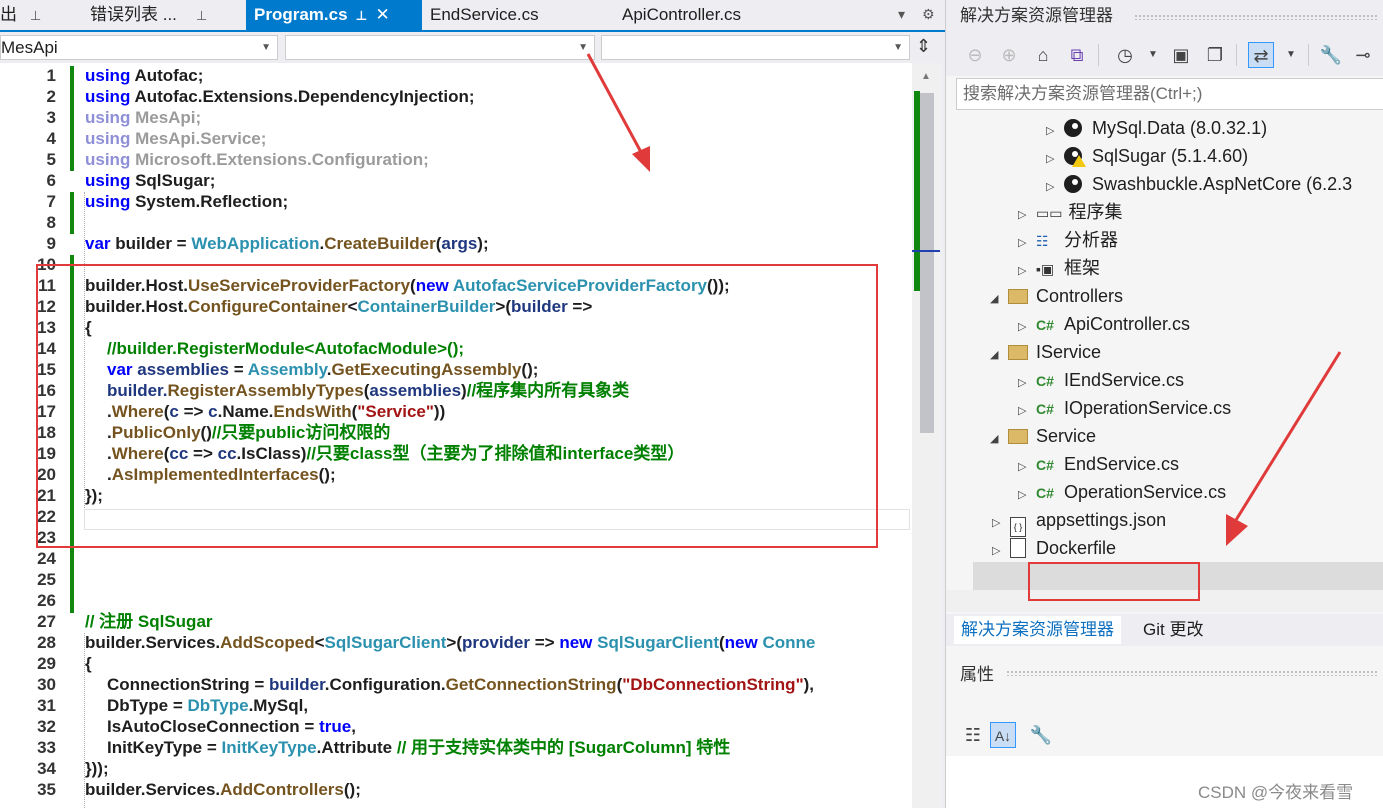 The height and width of the screenshot is (808, 1383). What do you see at coordinates (1148, 408) in the screenshot?
I see `tree-item-label: IOperationService.cs` at bounding box center [1148, 408].